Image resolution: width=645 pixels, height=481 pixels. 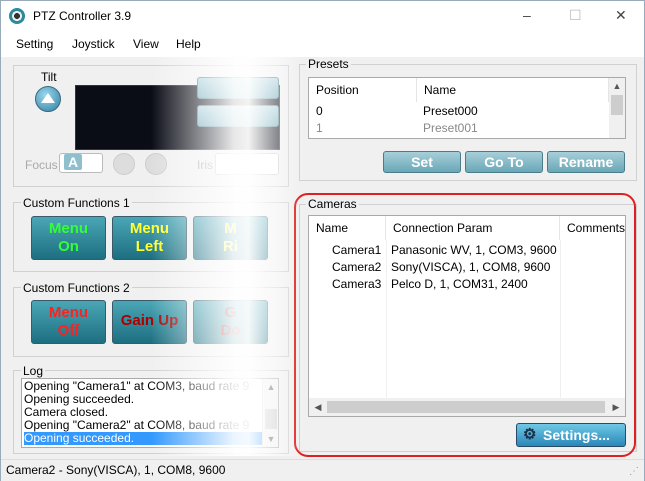 I want to click on gain-down-button: G Do, so click(x=230, y=322).